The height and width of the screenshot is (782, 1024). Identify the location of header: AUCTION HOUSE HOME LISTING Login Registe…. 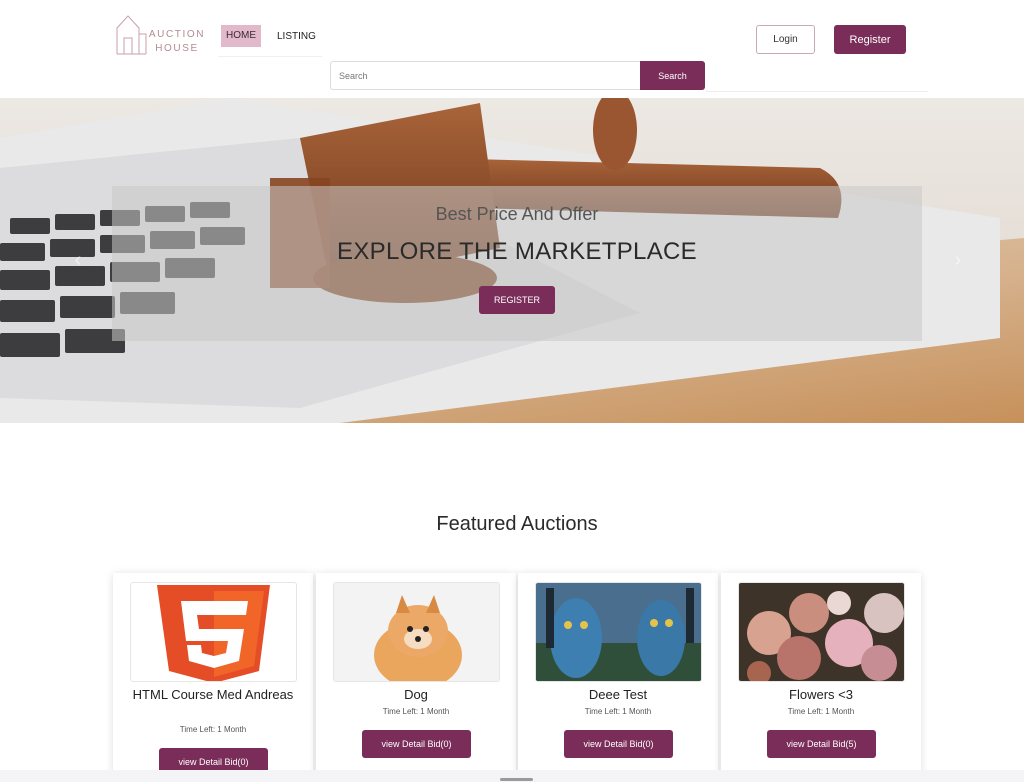
(512, 49).